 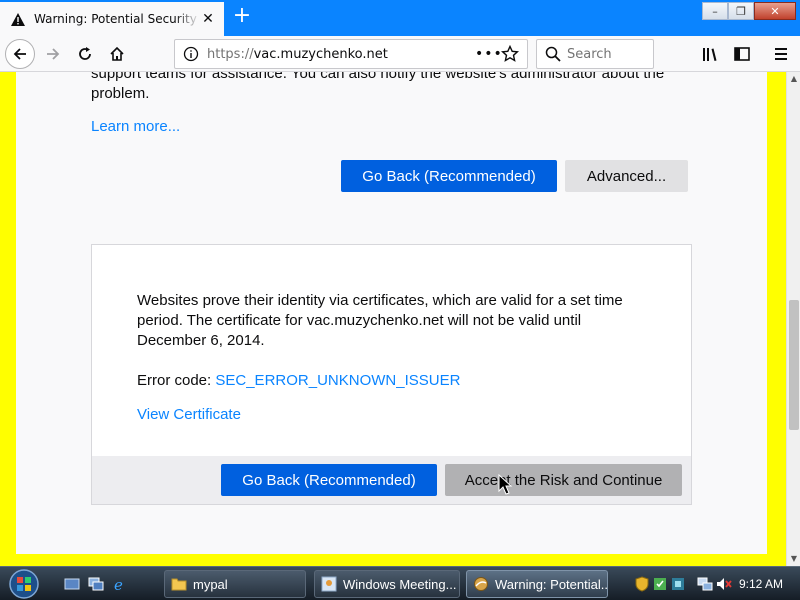 I want to click on scroll-up-arrow-icon: ▲, so click(x=793, y=79).